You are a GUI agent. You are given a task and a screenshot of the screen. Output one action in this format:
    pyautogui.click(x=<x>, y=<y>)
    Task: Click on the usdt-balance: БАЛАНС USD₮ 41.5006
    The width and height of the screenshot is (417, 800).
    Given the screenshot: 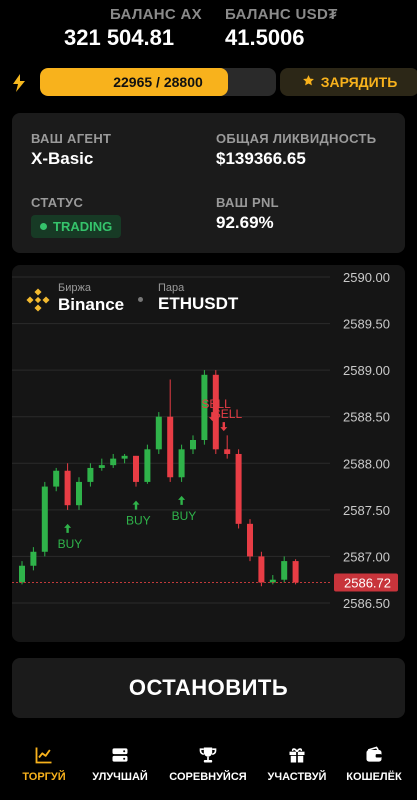 What is the action you would take?
    pyautogui.click(x=281, y=28)
    